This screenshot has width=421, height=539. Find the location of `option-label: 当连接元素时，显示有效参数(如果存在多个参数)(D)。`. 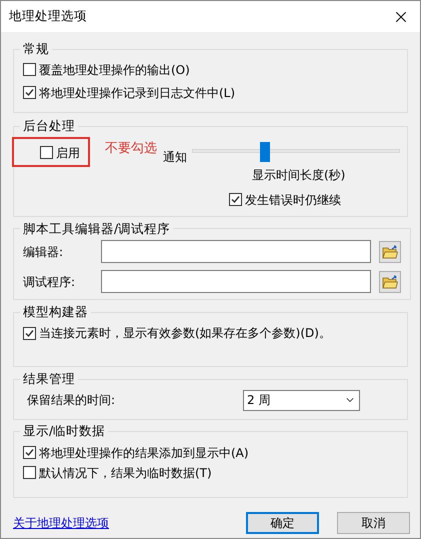

option-label: 当连接元素时，显示有效参数(如果存在多个参数)(D)。 is located at coordinates (185, 333).